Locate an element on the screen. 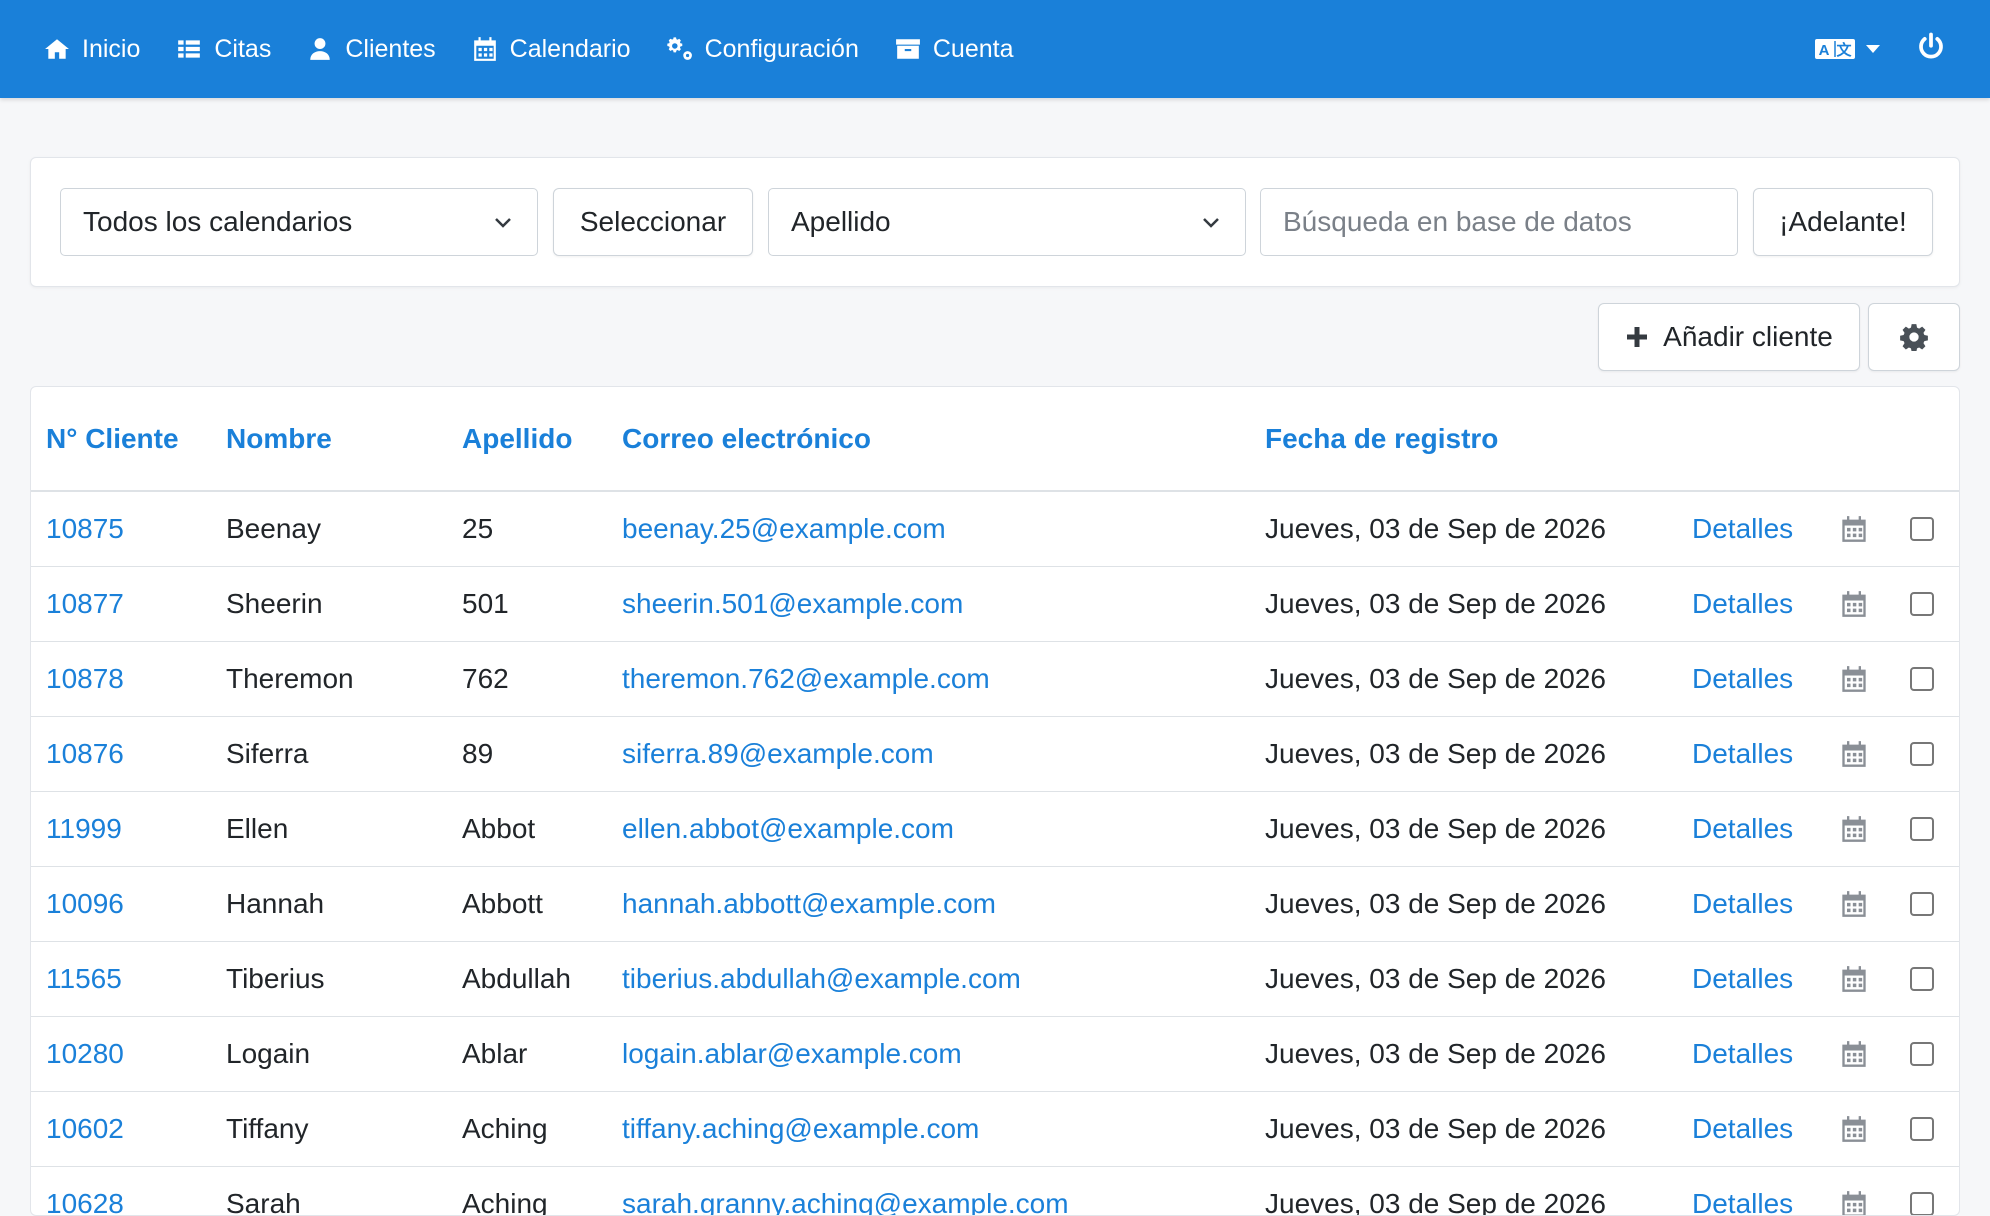 This screenshot has width=1990, height=1216. field-select: Apellido is located at coordinates (1007, 222).